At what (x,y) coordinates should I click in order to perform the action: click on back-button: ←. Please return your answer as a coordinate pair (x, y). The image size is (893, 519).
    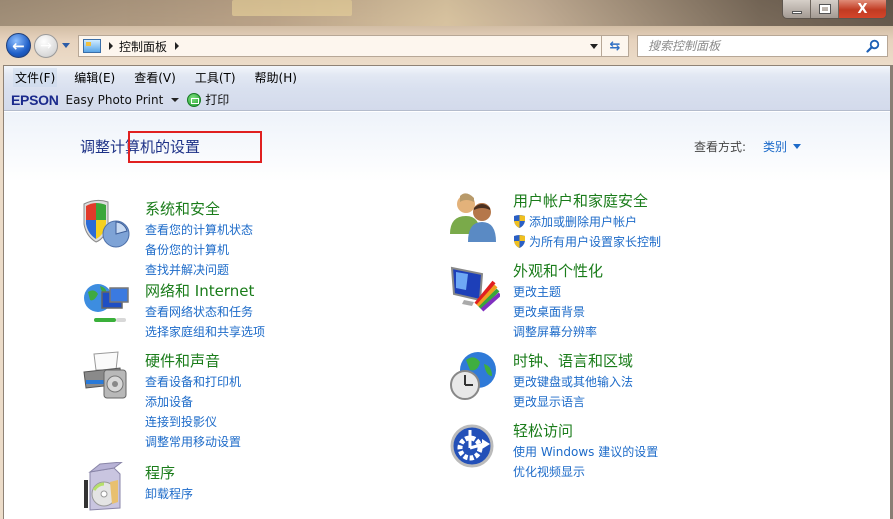
    Looking at the image, I should click on (18, 45).